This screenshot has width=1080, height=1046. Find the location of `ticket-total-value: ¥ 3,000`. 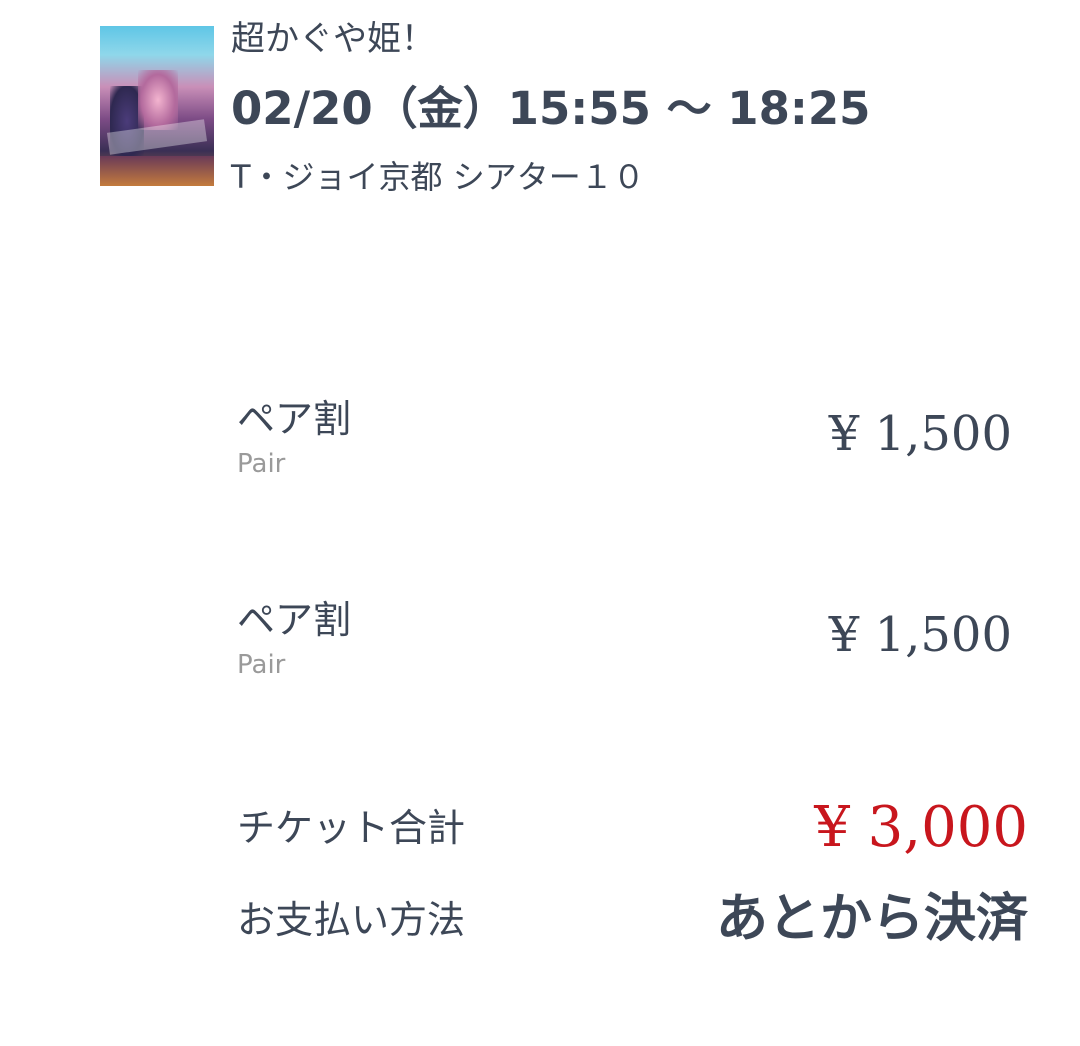

ticket-total-value: ¥ 3,000 is located at coordinates (921, 827).